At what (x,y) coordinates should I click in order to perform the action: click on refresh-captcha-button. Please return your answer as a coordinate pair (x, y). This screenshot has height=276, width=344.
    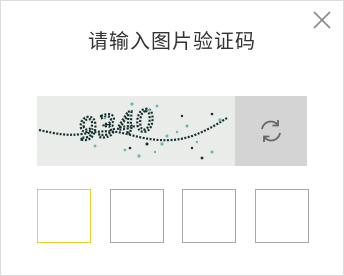
    Looking at the image, I should click on (271, 131).